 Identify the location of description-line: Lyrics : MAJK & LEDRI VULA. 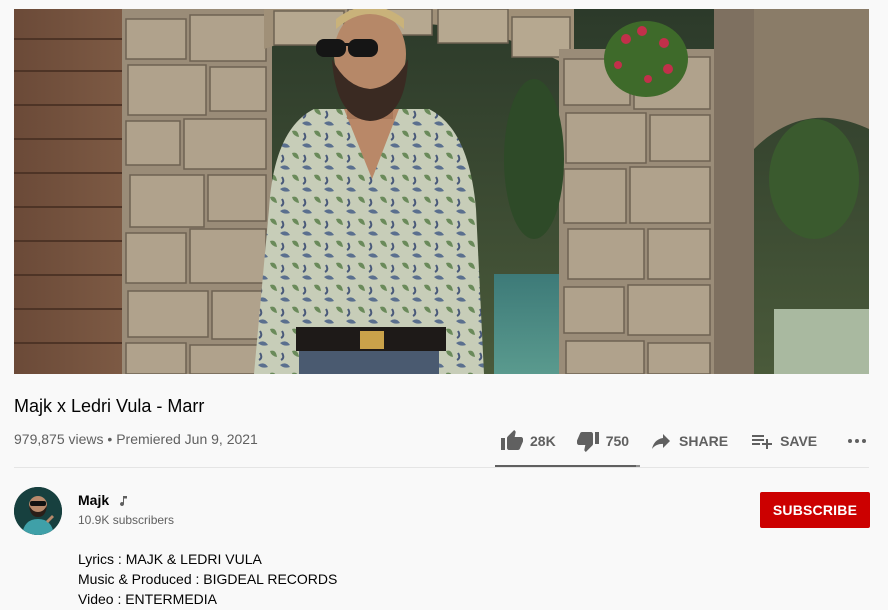
(170, 559).